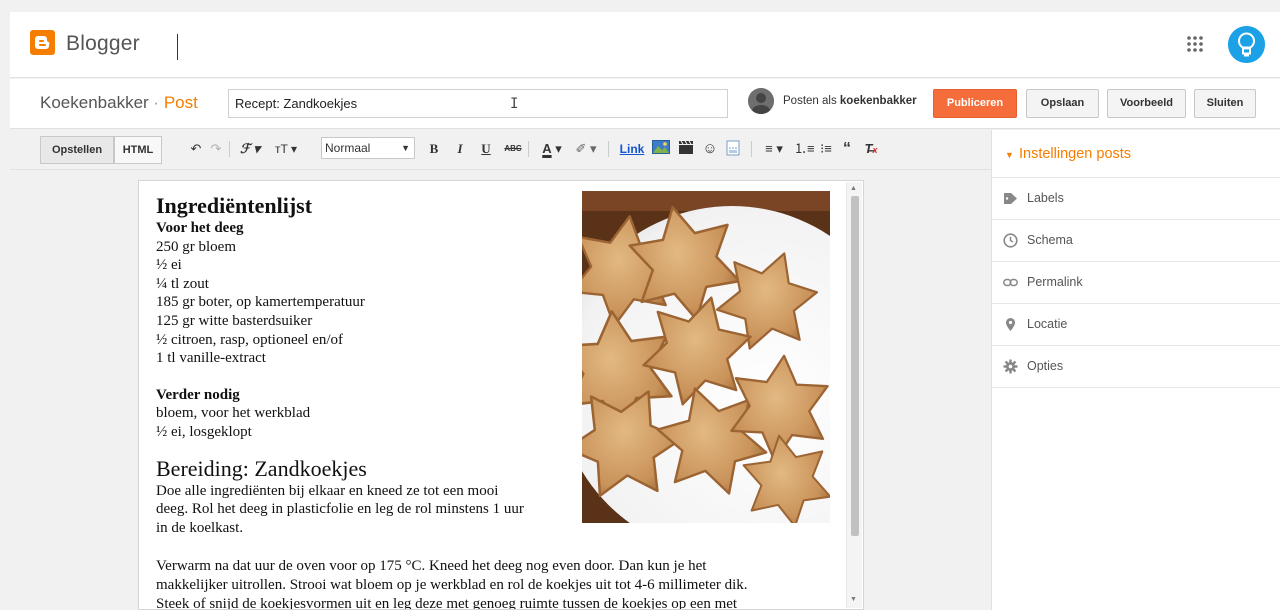 This screenshot has height=610, width=1280. What do you see at coordinates (405, 148) in the screenshot?
I see `chevron-down-icon: ▼` at bounding box center [405, 148].